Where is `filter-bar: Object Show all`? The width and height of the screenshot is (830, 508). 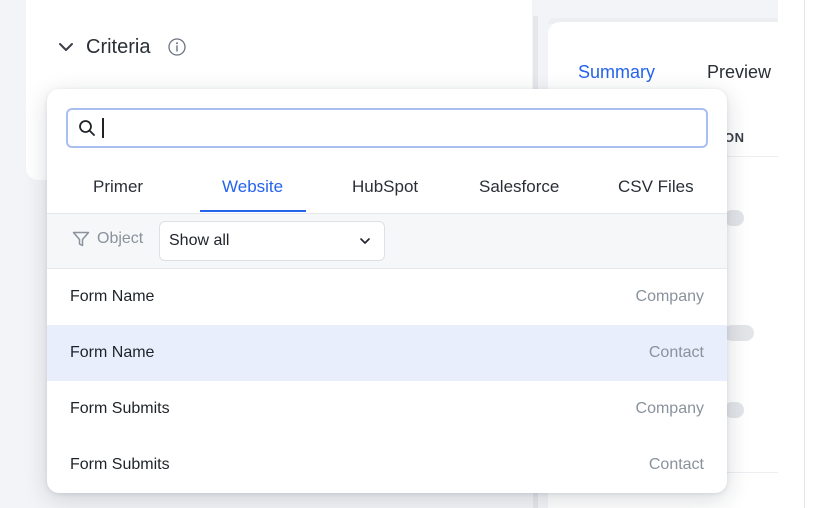
filter-bar: Object Show all is located at coordinates (387, 241).